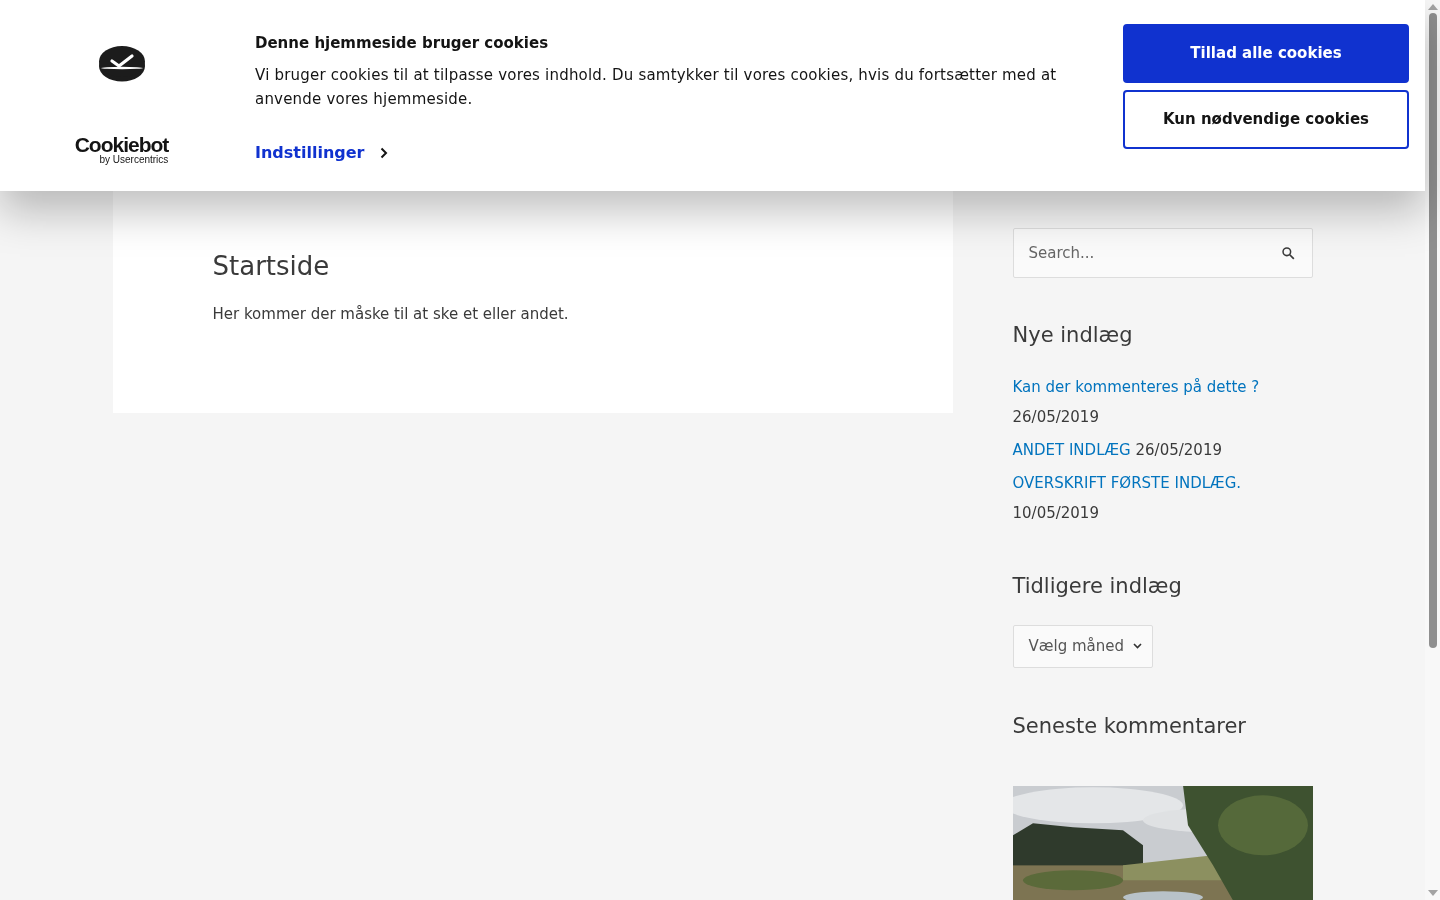  Describe the element at coordinates (1432, 330) in the screenshot. I see `scrollbar-thumb` at that location.